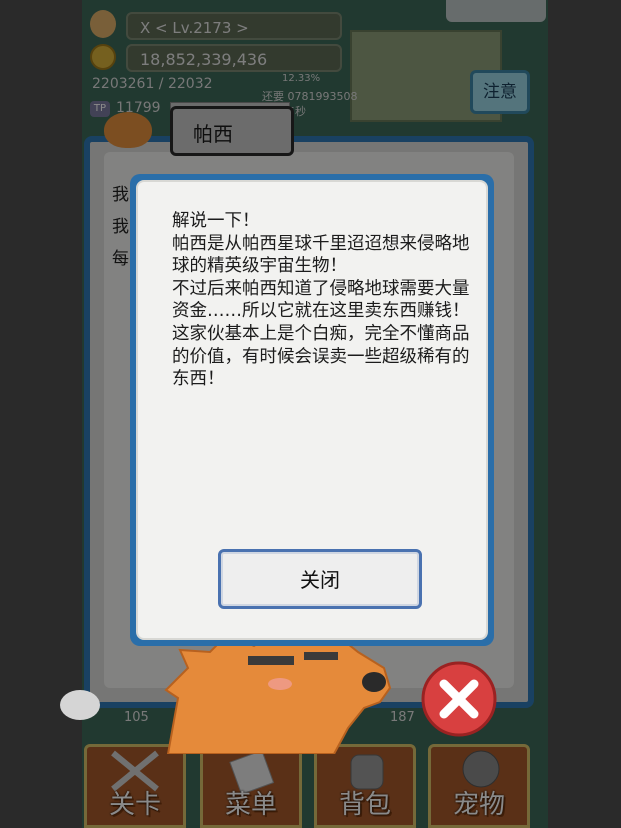 The height and width of the screenshot is (828, 621). Describe the element at coordinates (459, 699) in the screenshot. I see `close-x-button` at that location.